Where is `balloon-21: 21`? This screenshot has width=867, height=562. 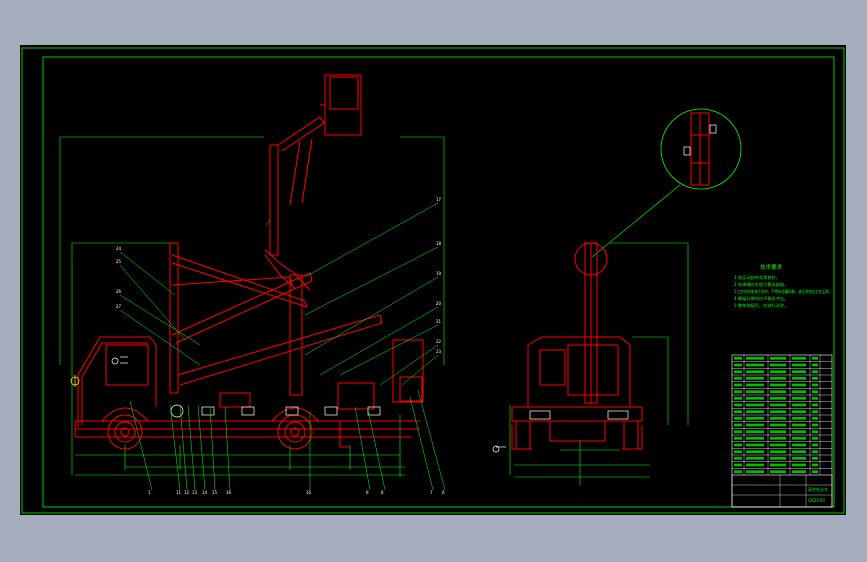
balloon-21: 21 is located at coordinates (439, 321).